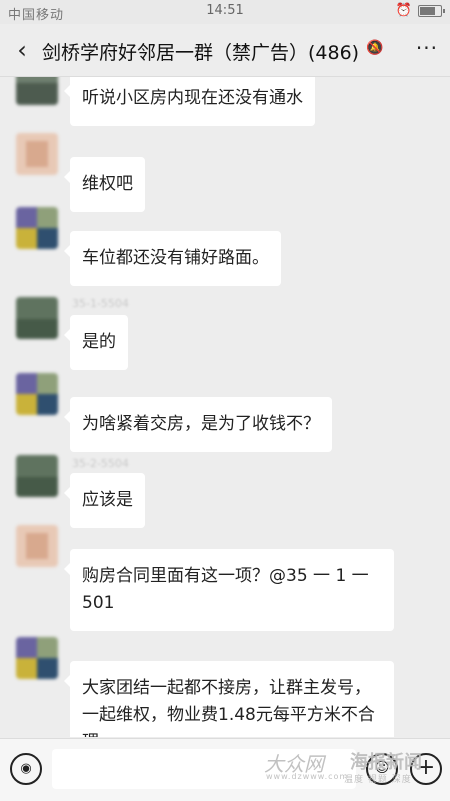 This screenshot has width=450, height=801. Describe the element at coordinates (104, 184) in the screenshot. I see `message-bubble: 维权吧` at that location.